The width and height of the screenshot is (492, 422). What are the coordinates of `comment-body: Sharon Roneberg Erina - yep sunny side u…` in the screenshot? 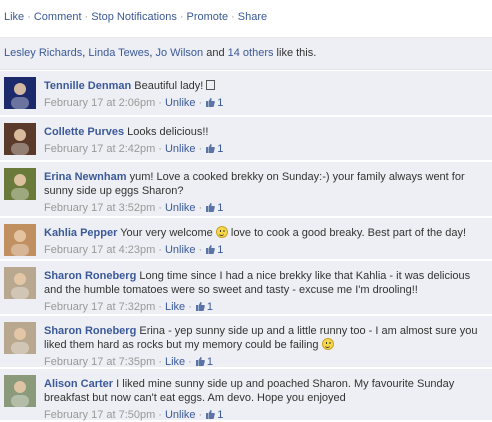 It's located at (264, 346).